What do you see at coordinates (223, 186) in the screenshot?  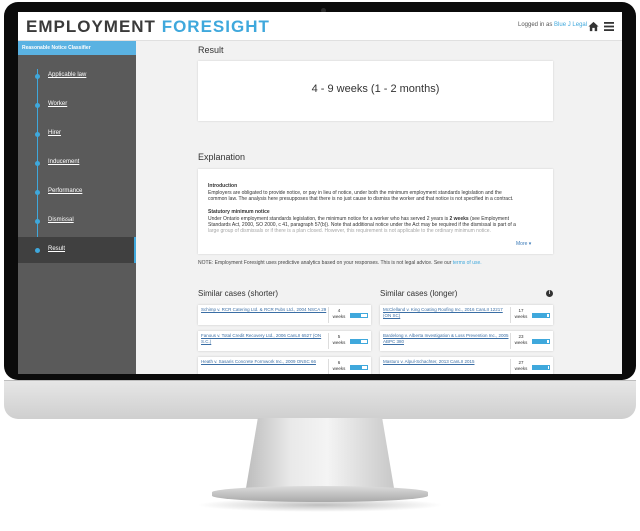 I see `intro-title: Introduction` at bounding box center [223, 186].